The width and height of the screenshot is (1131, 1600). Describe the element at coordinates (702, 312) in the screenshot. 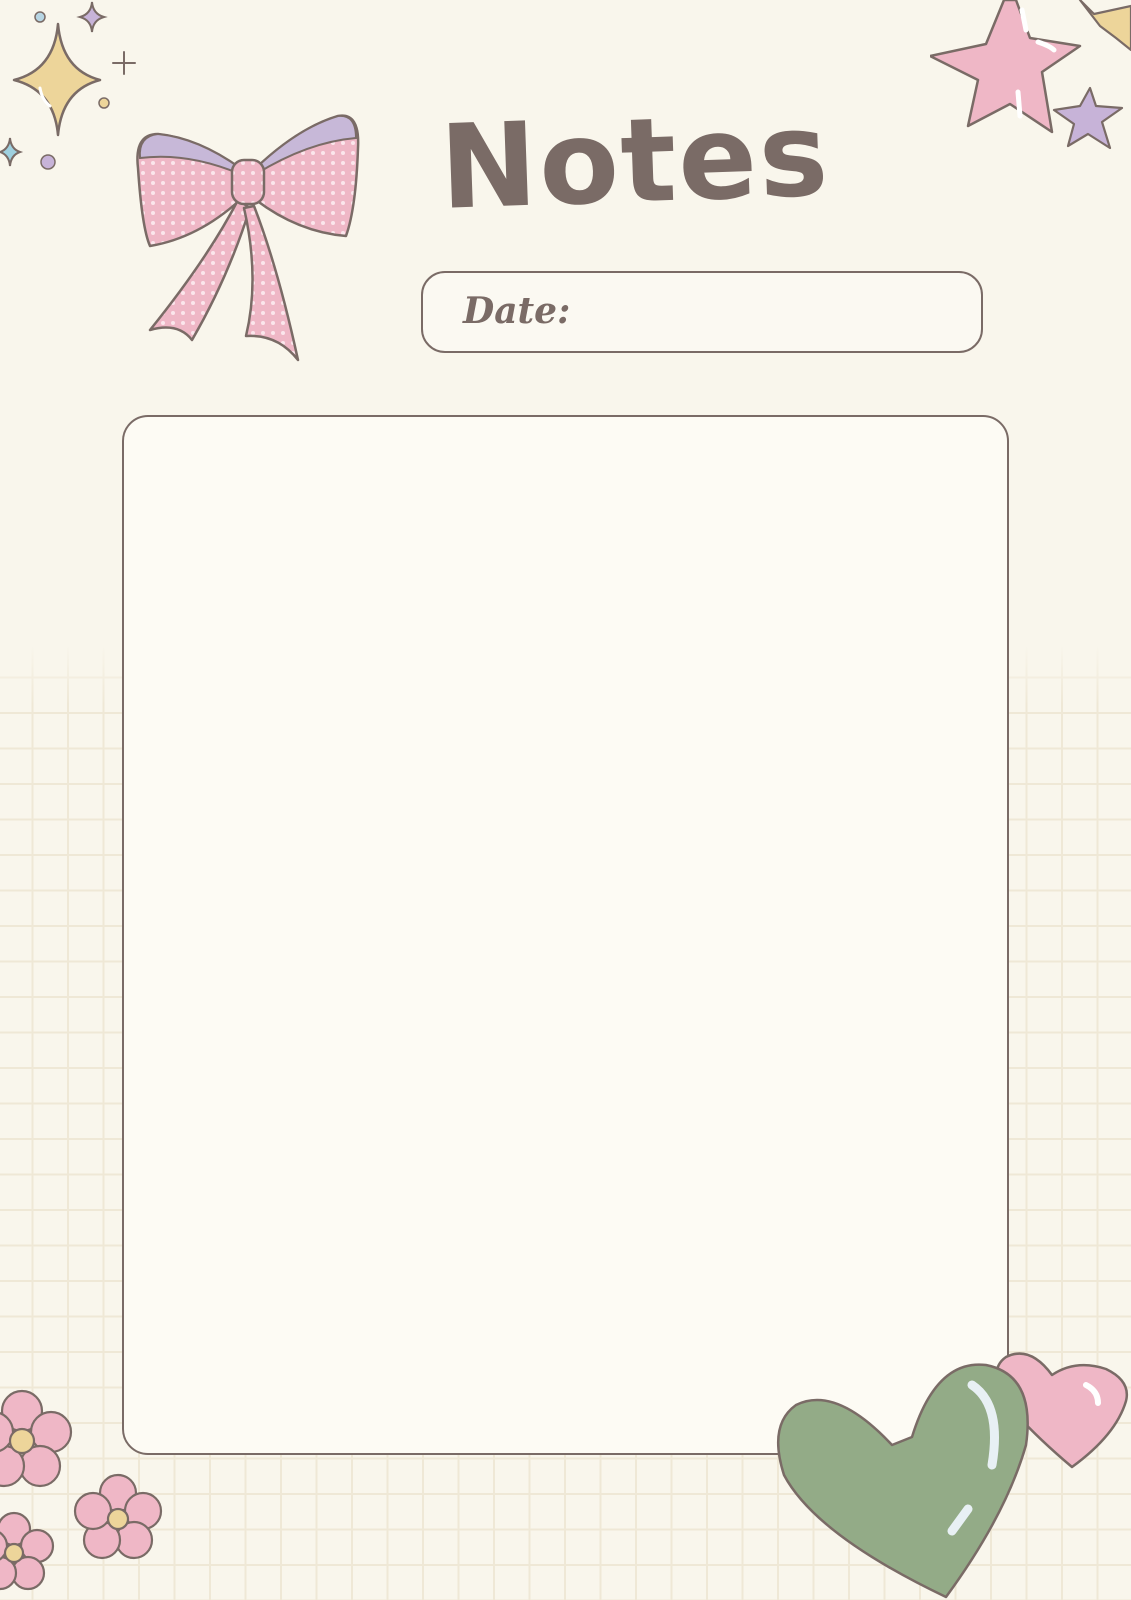

I see `date-field: Date:` at that location.